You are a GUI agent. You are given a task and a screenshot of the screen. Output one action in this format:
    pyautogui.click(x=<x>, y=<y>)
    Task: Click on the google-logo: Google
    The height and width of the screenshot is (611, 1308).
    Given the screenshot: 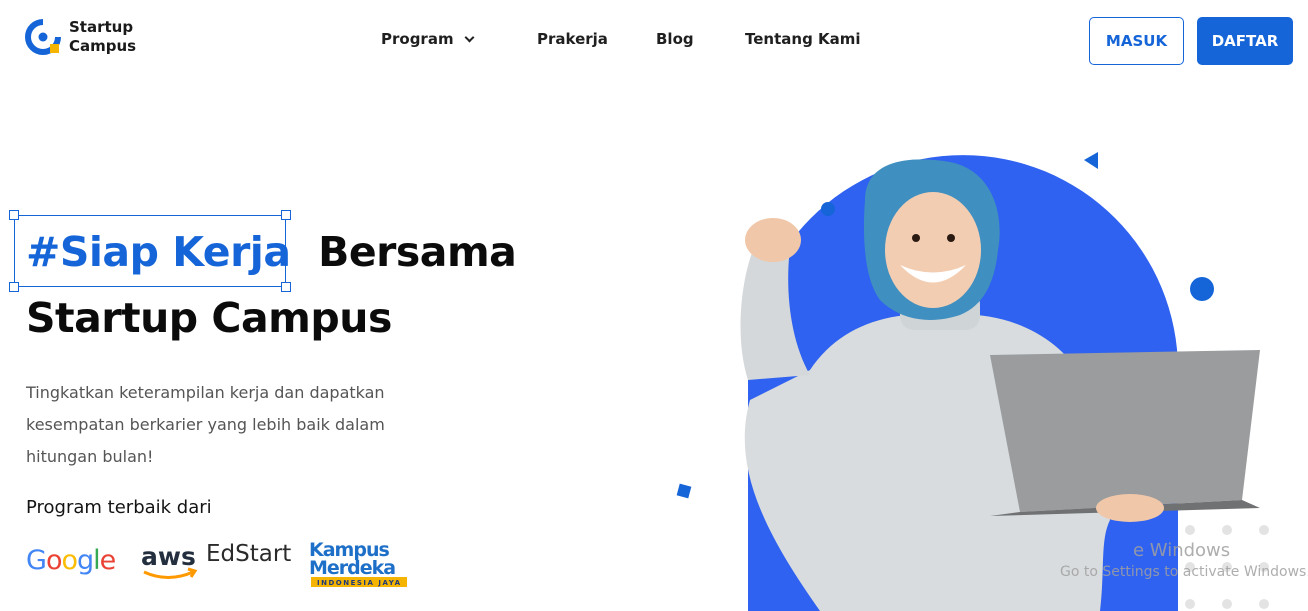 What is the action you would take?
    pyautogui.click(x=71, y=560)
    